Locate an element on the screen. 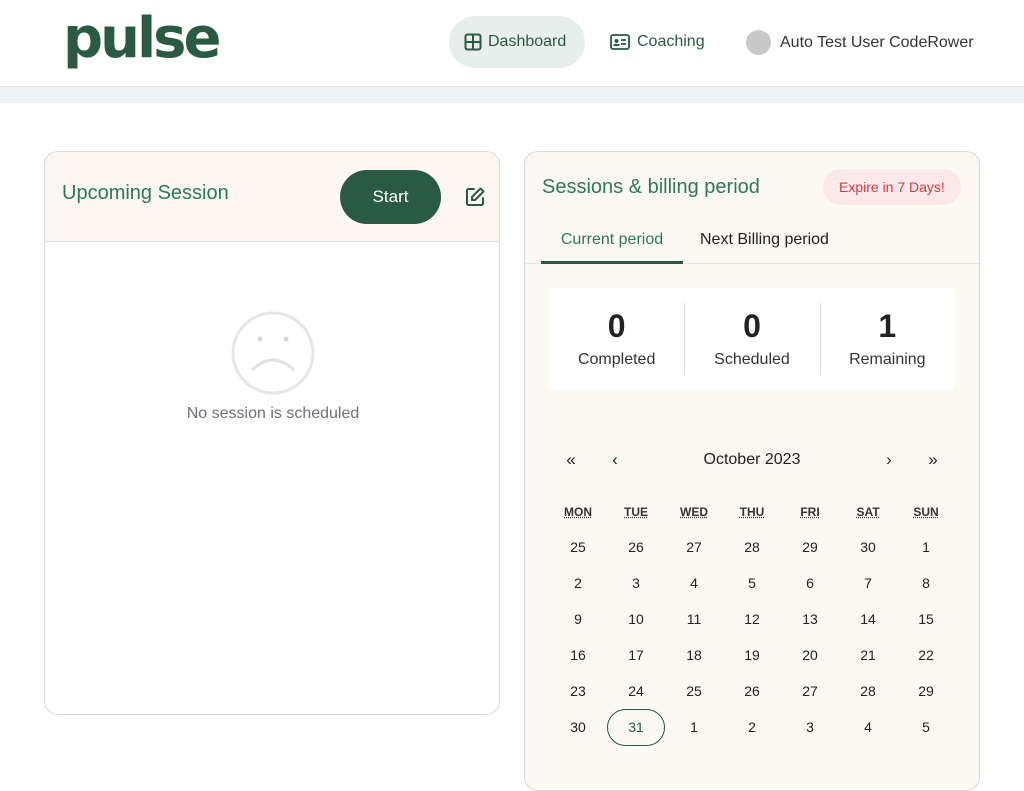 This screenshot has width=1024, height=791. calendar-day: 17 is located at coordinates (636, 655).